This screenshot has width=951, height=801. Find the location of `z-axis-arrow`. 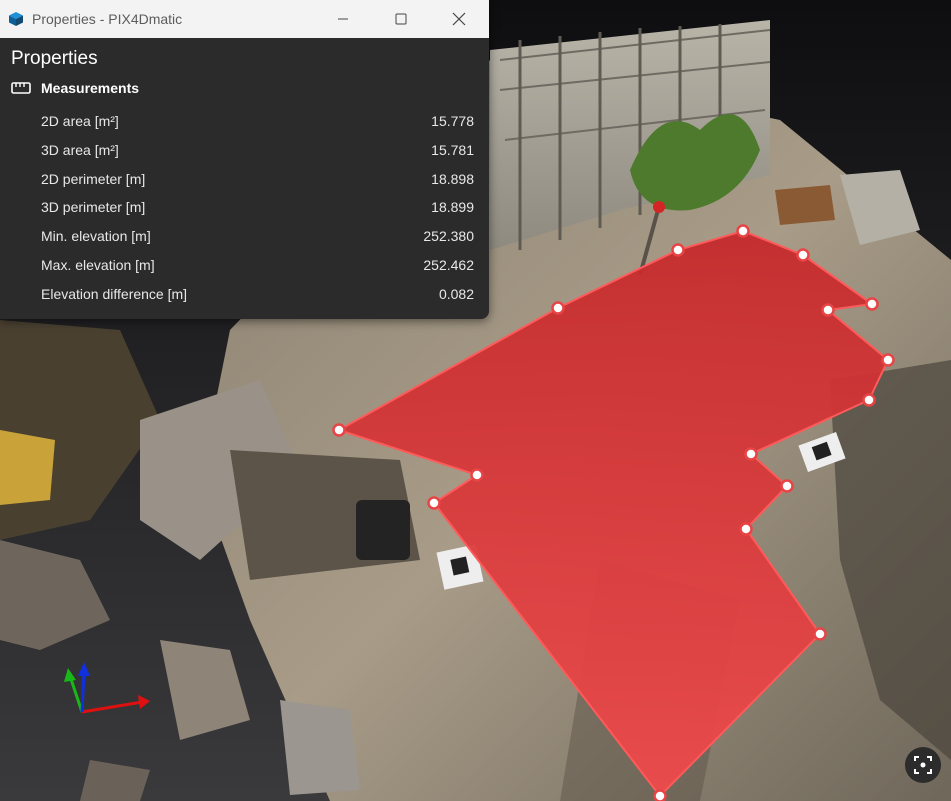

z-axis-arrow is located at coordinates (83, 692).